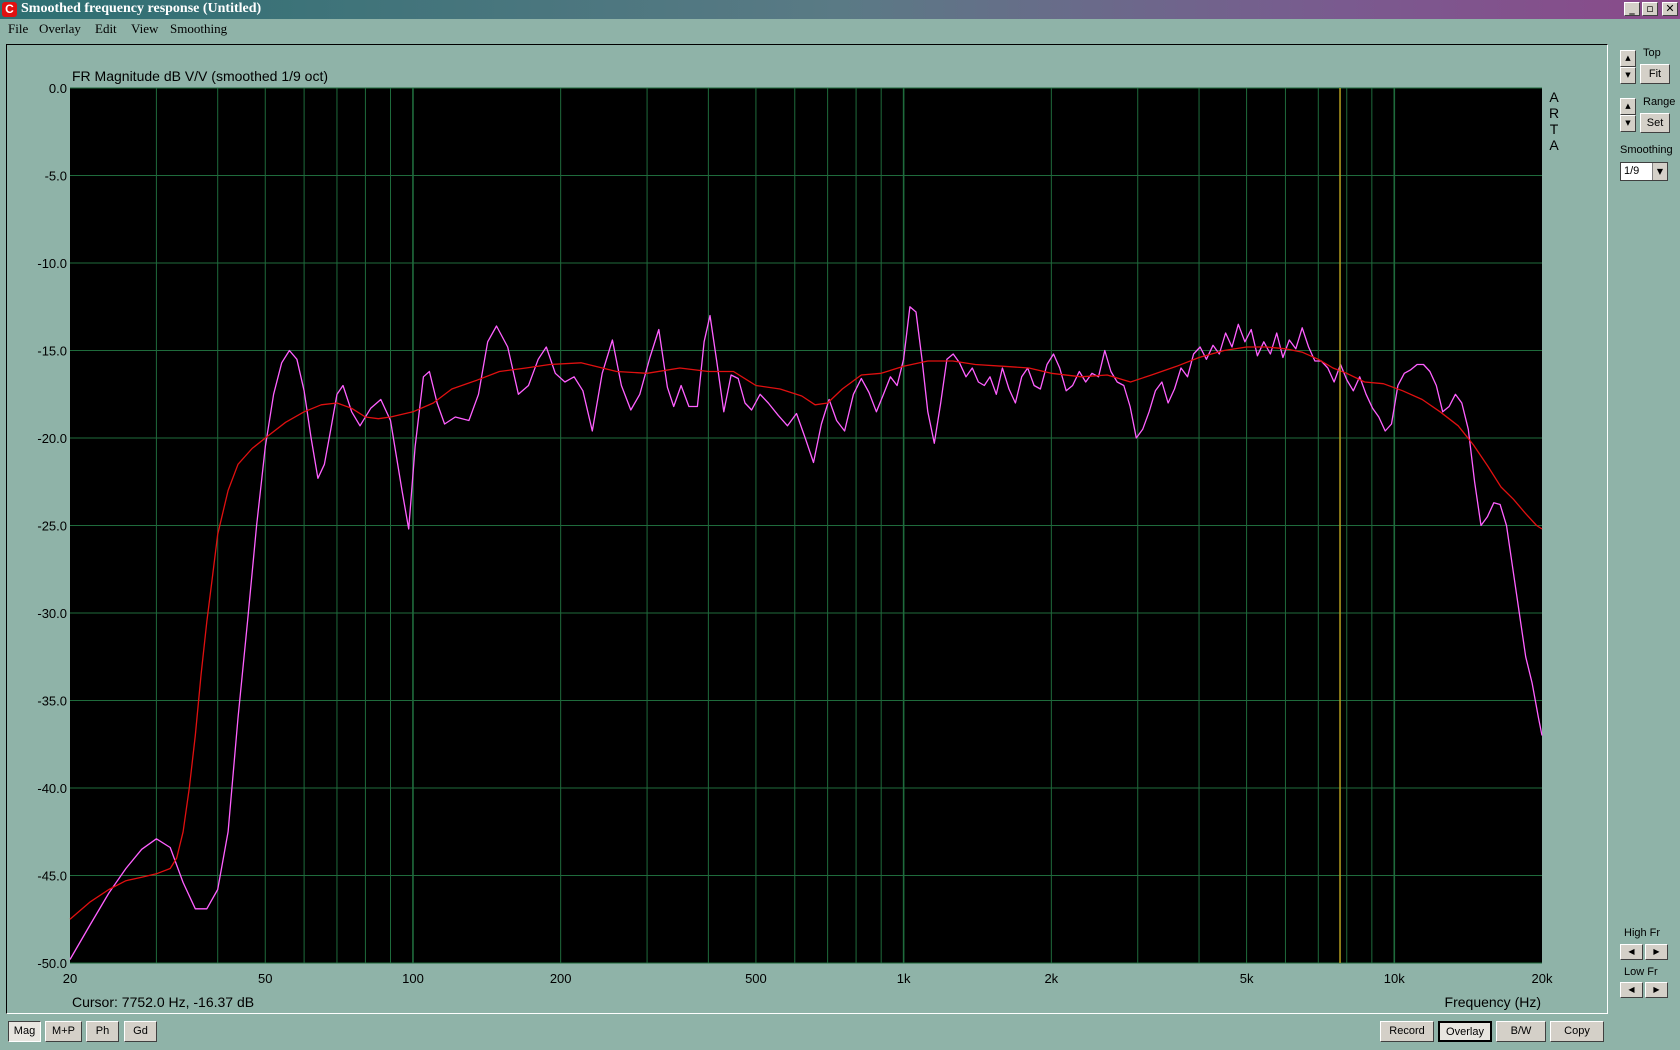 The height and width of the screenshot is (1050, 1680). I want to click on x-tick-label: 10k, so click(1394, 978).